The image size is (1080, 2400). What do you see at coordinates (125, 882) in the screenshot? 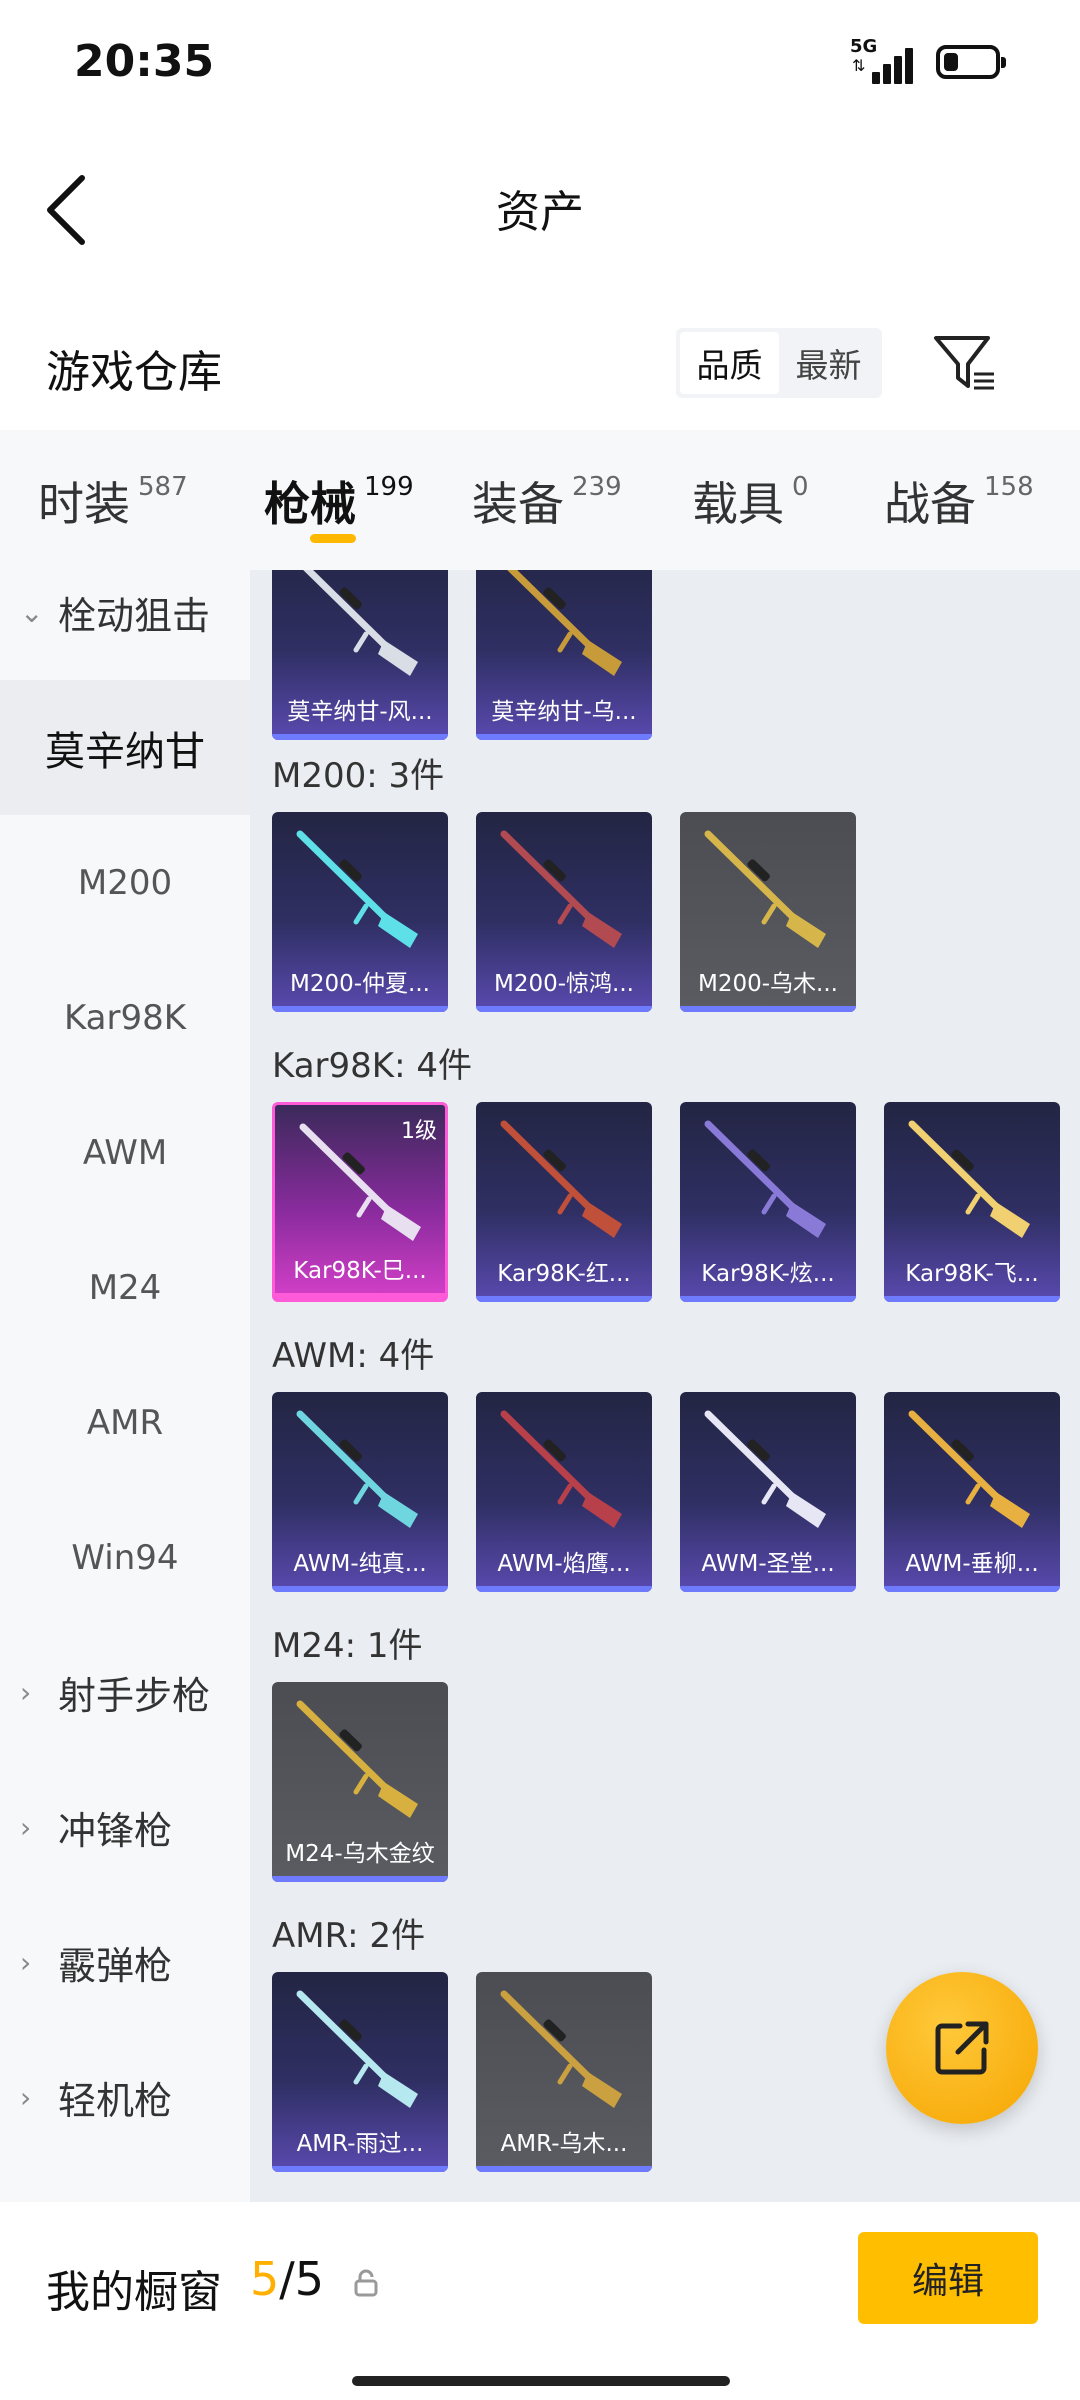
I see `sidebar-item: M200` at bounding box center [125, 882].